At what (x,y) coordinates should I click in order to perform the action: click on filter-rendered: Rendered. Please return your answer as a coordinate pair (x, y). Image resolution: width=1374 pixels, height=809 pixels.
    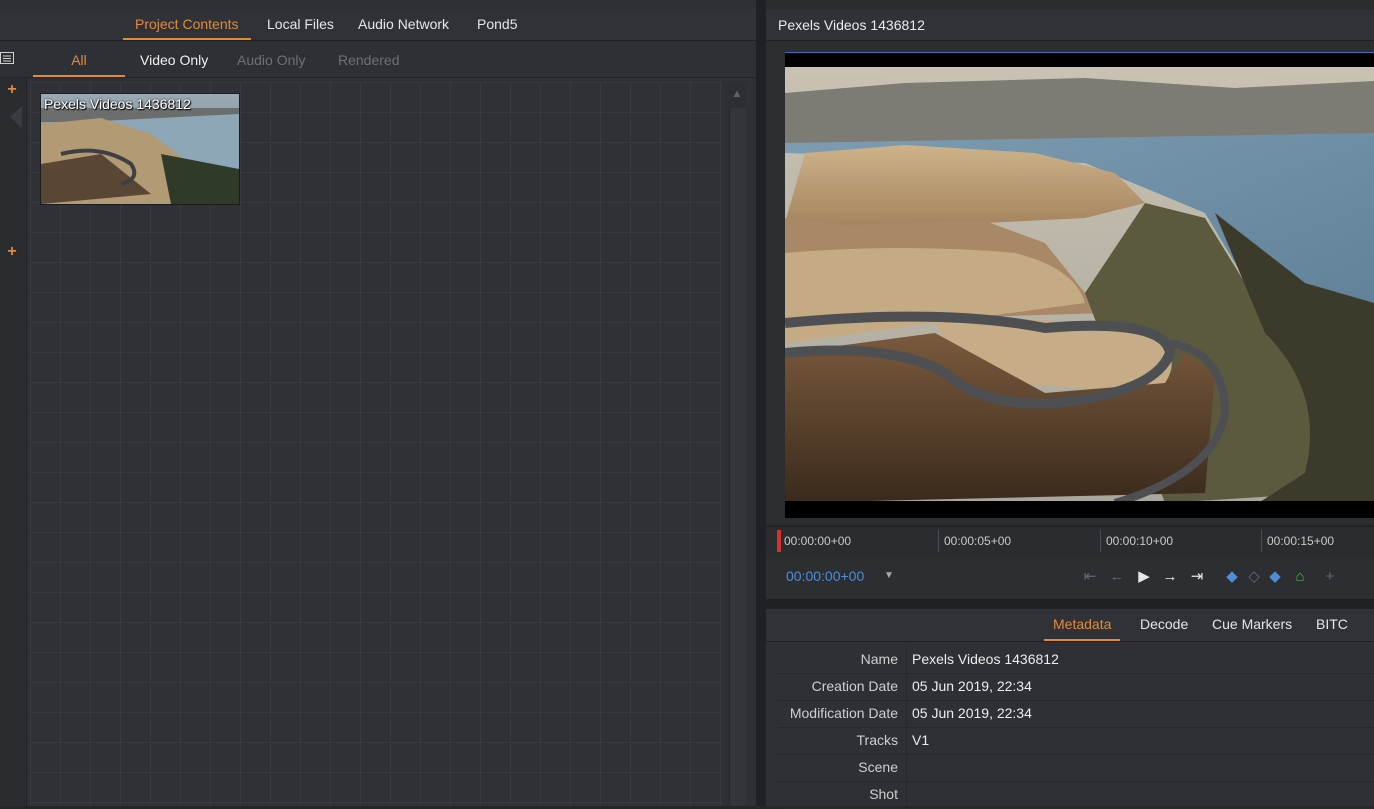
    Looking at the image, I should click on (369, 58).